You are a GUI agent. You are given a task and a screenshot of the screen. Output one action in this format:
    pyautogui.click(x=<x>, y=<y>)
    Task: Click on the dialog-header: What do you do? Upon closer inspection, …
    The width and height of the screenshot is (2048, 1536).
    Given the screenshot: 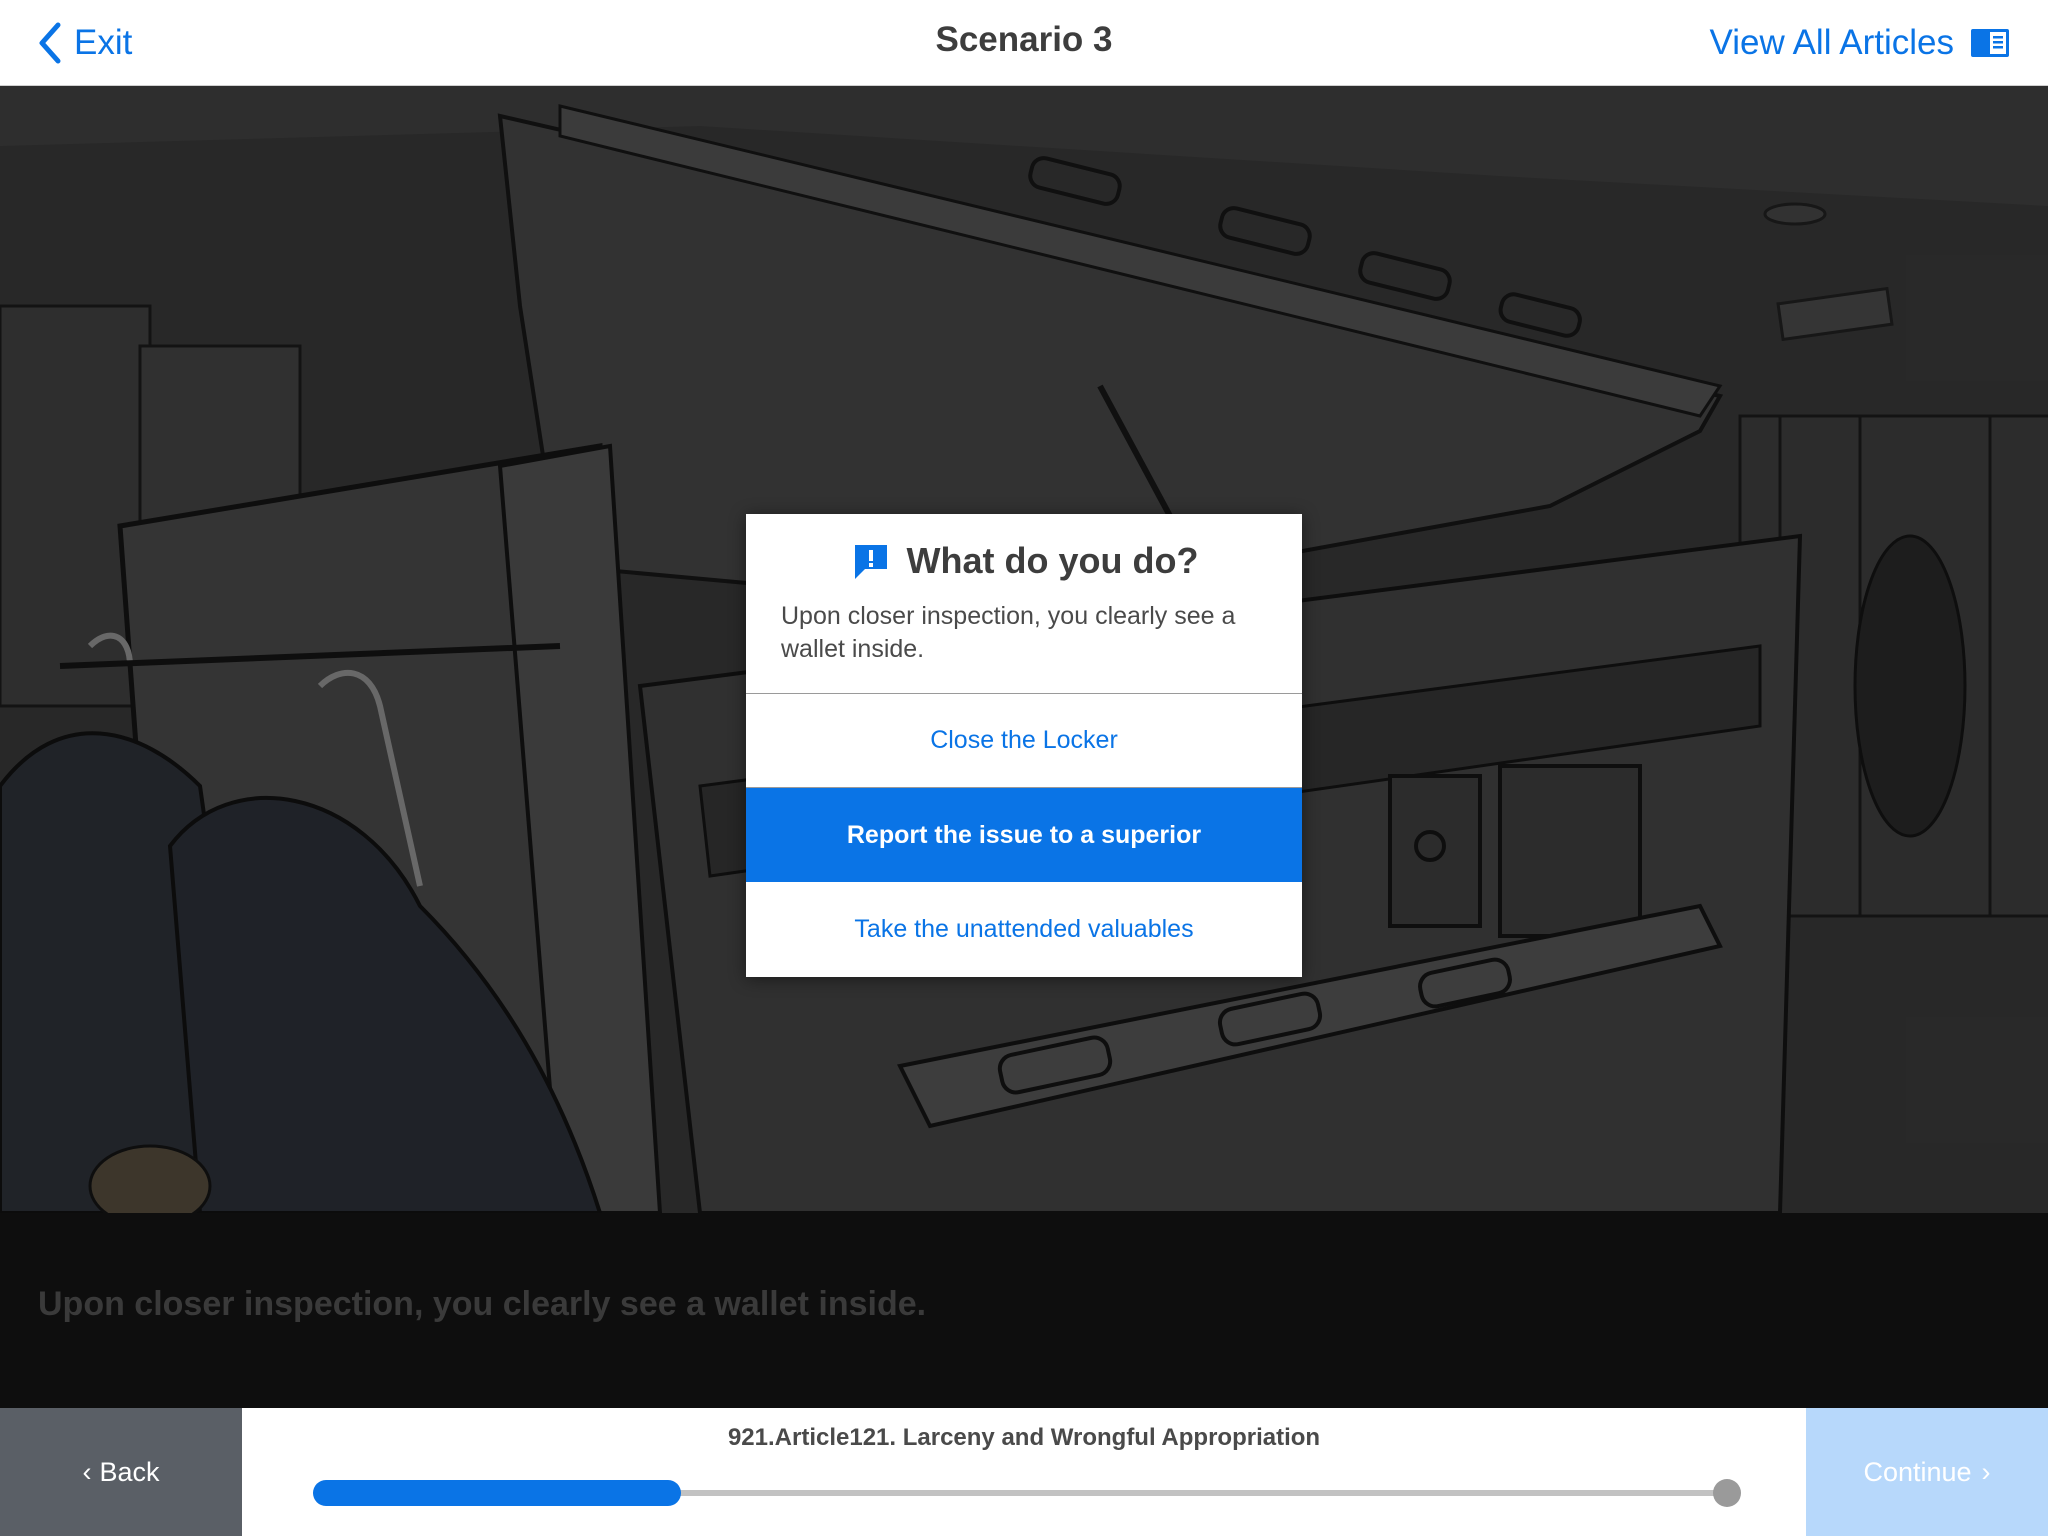 What is the action you would take?
    pyautogui.click(x=1024, y=604)
    